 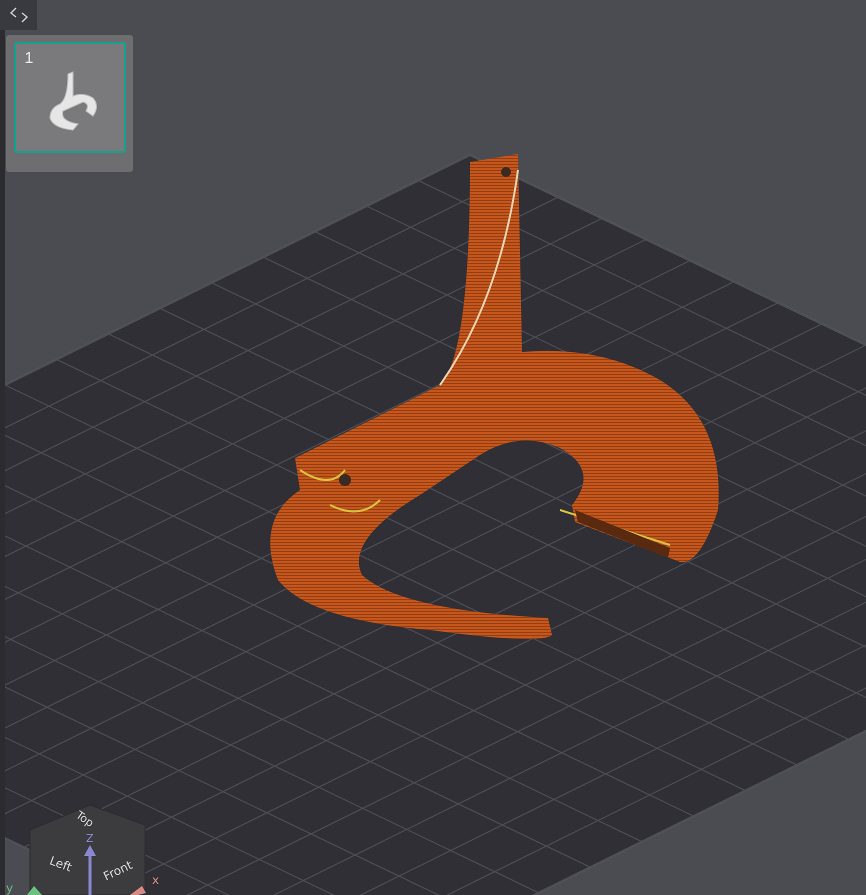 I want to click on chevrons-icon, so click(x=18, y=15).